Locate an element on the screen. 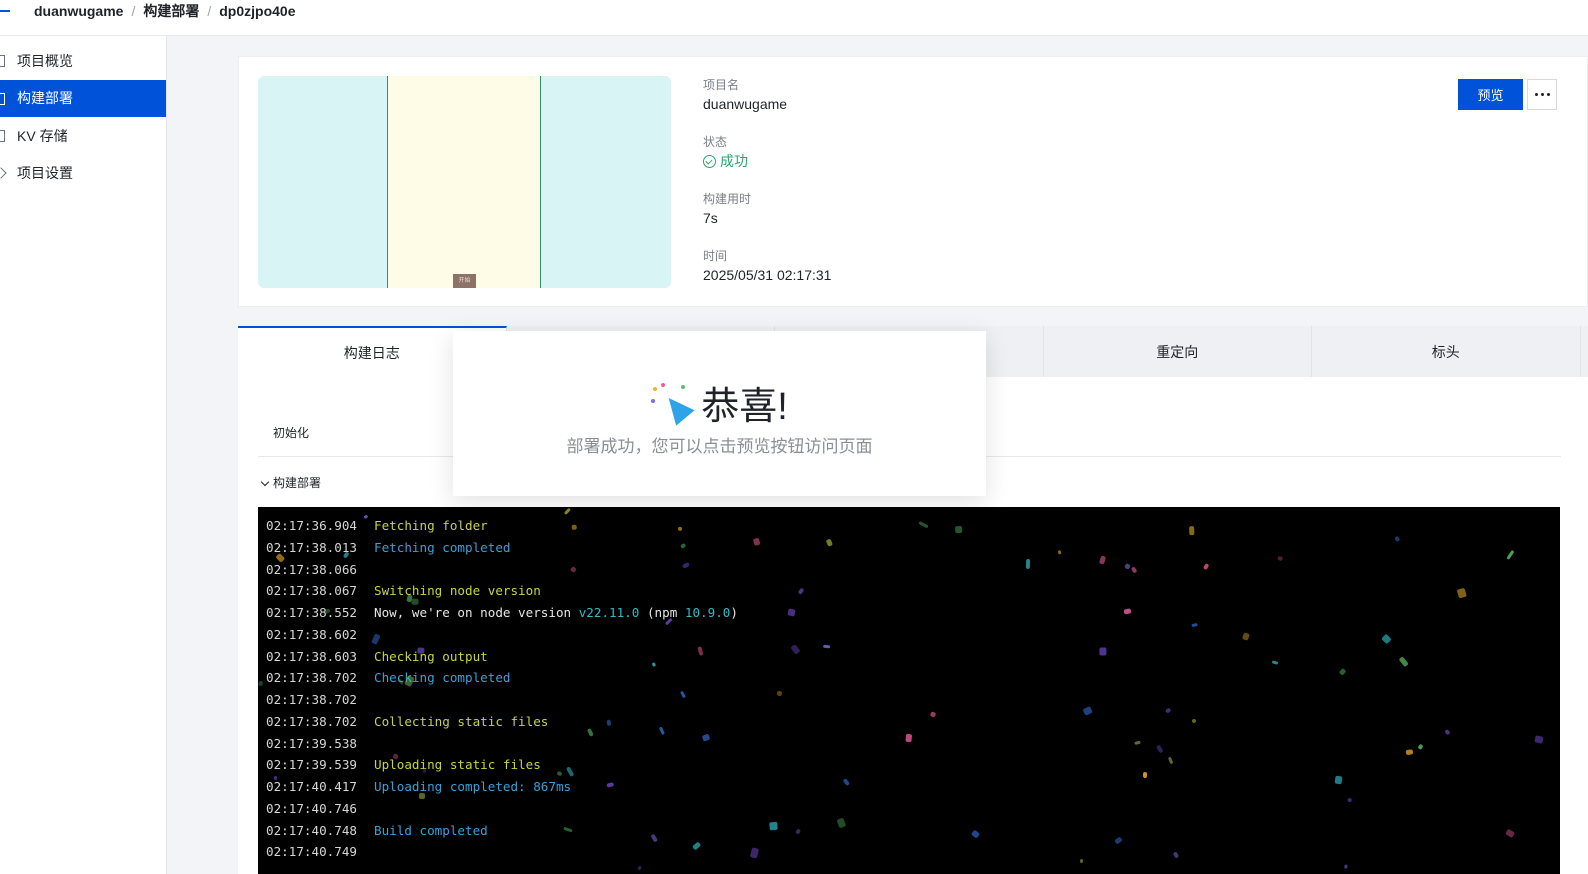 This screenshot has height=874, width=1588. duration-label: 构建用时 is located at coordinates (727, 199).